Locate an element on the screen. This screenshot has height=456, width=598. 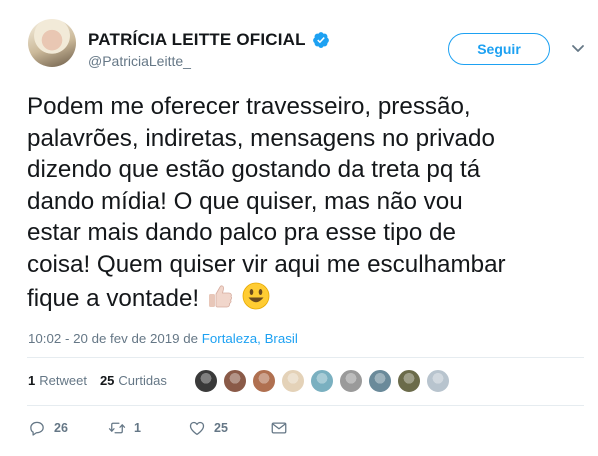
retweets-stat: 1 Retweet is located at coordinates (57, 380).